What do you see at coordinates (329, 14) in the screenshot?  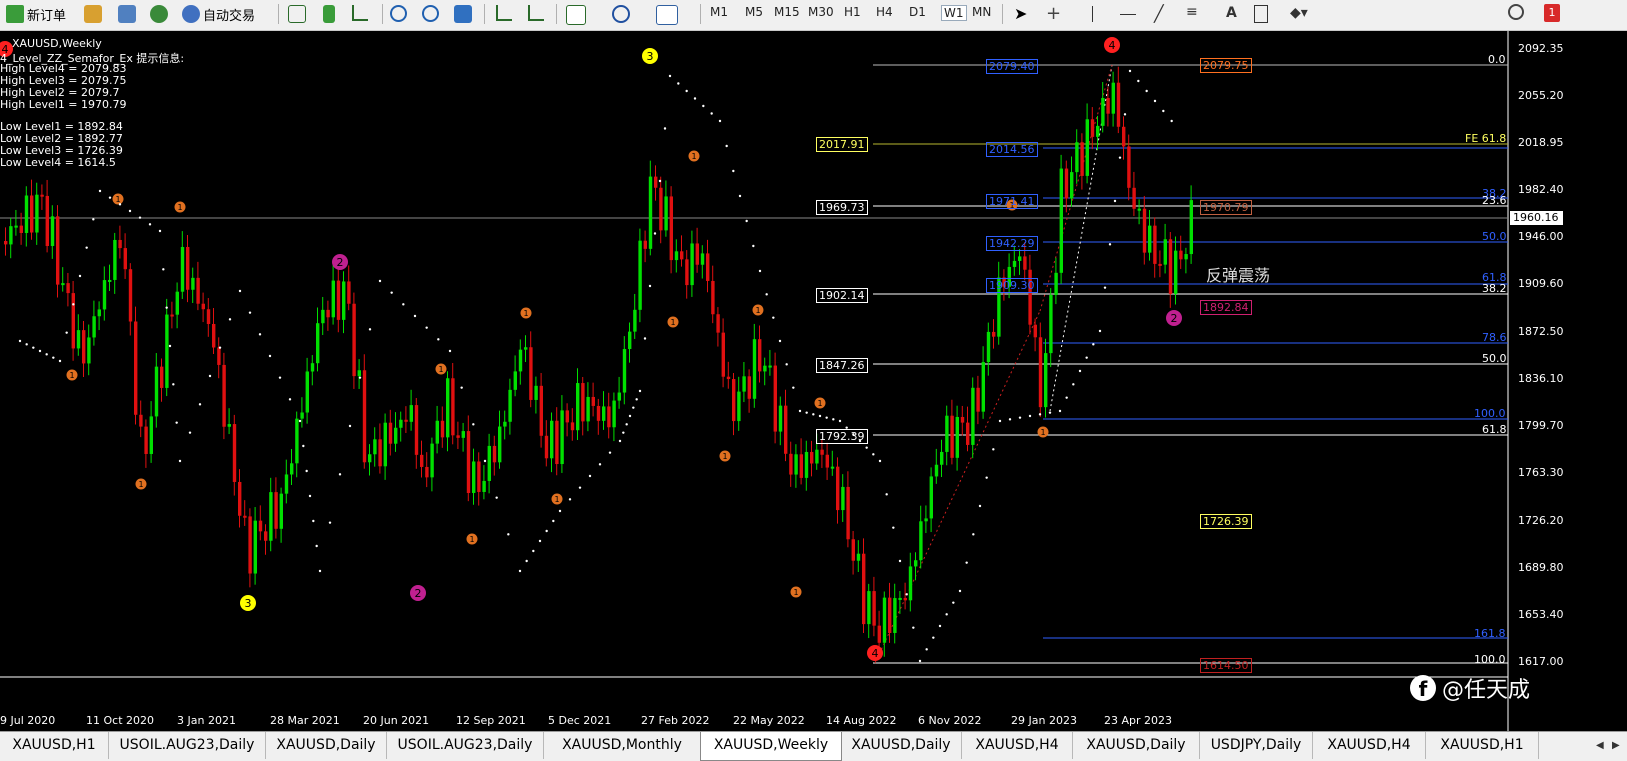 I see `candlestick-icon` at bounding box center [329, 14].